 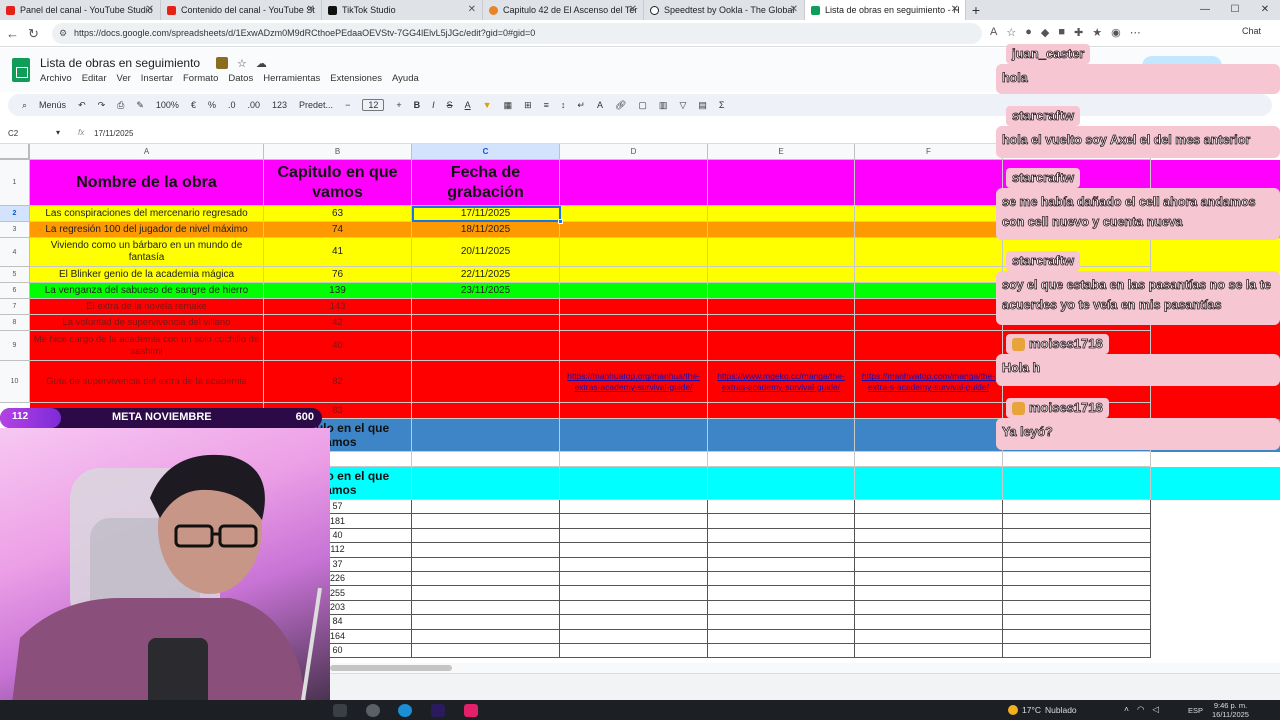 What do you see at coordinates (338, 275) in the screenshot?
I see `chapter-cell: 76` at bounding box center [338, 275].